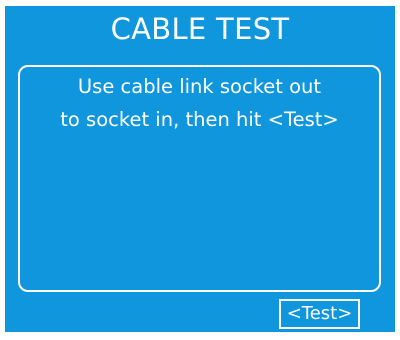 The width and height of the screenshot is (400, 340). Describe the element at coordinates (319, 314) in the screenshot. I see `test-button: <Test>` at that location.